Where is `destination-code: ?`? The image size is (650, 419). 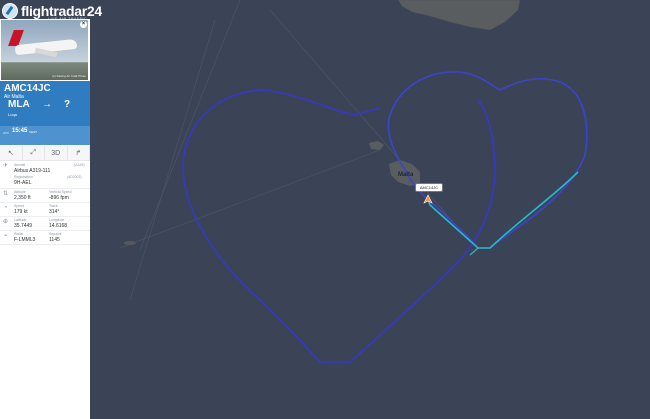
destination-code: ? is located at coordinates (67, 104).